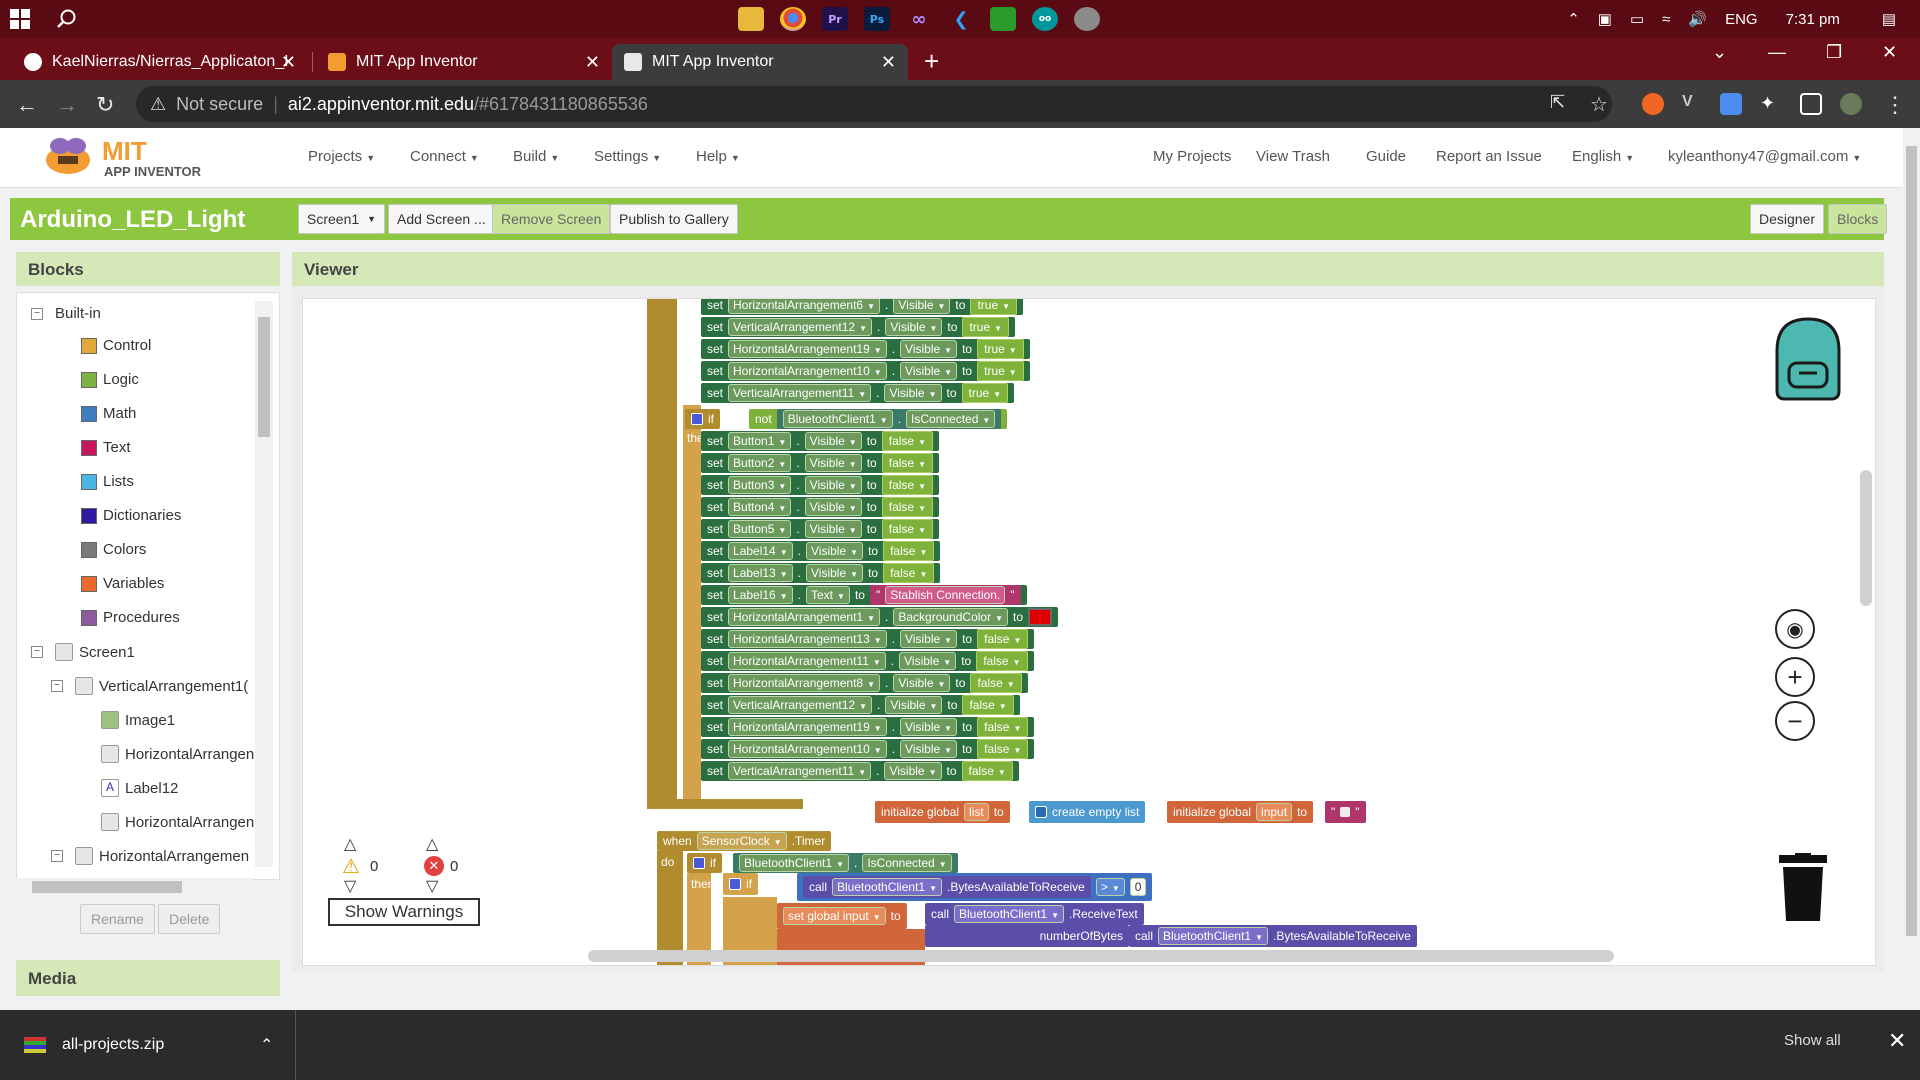 This screenshot has height=1080, width=1920. Describe the element at coordinates (117, 919) in the screenshot. I see `rename-button: Rename` at that location.